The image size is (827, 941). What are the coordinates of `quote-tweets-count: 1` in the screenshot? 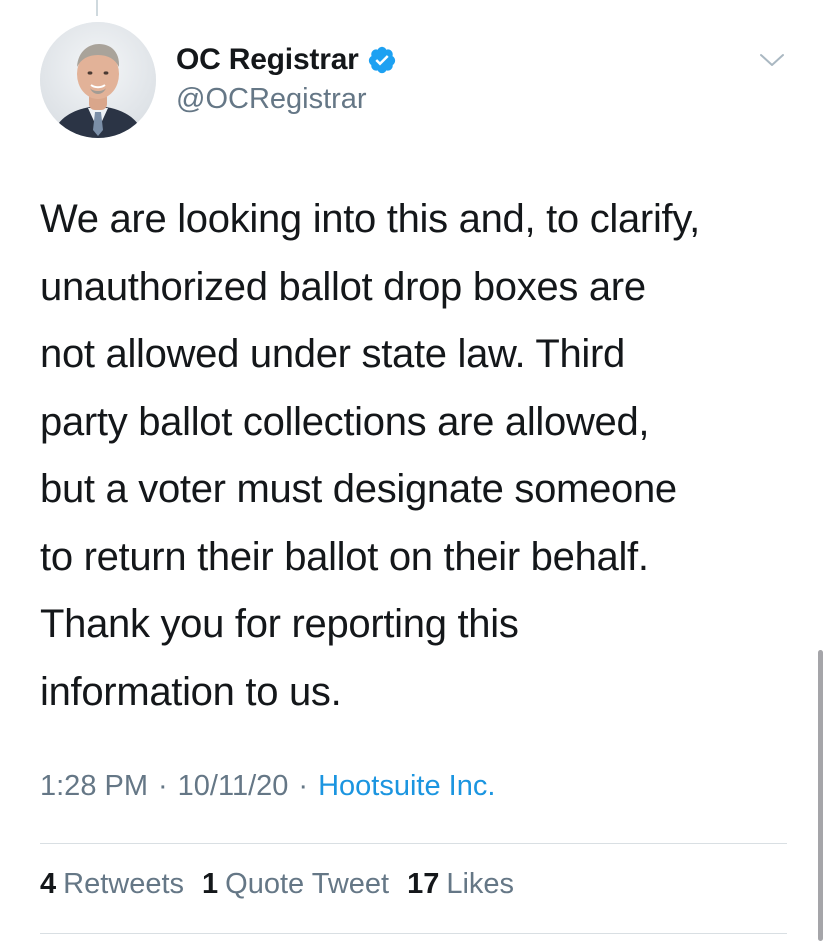 It's located at (210, 884).